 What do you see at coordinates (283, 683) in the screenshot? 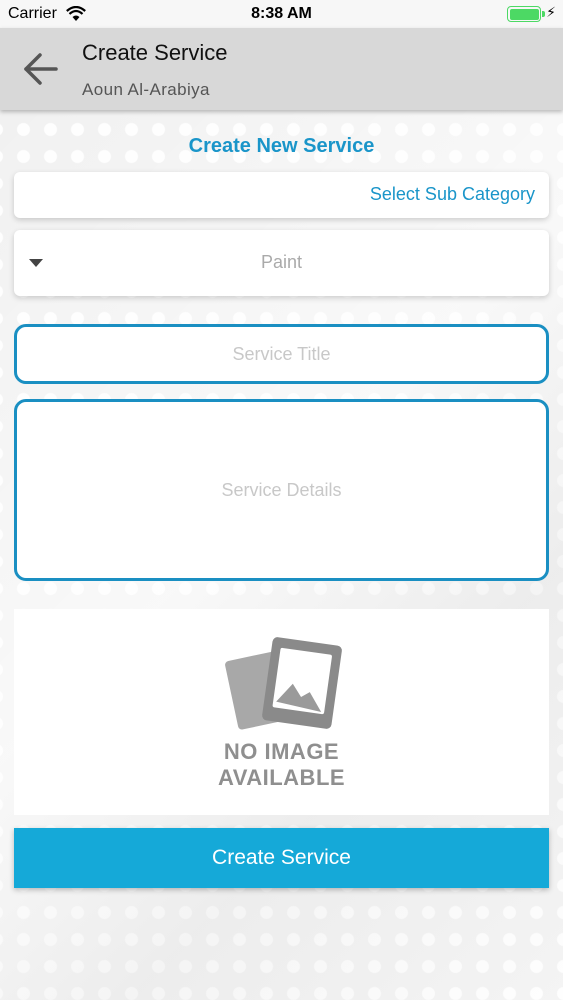
I see `no-image-icon` at bounding box center [283, 683].